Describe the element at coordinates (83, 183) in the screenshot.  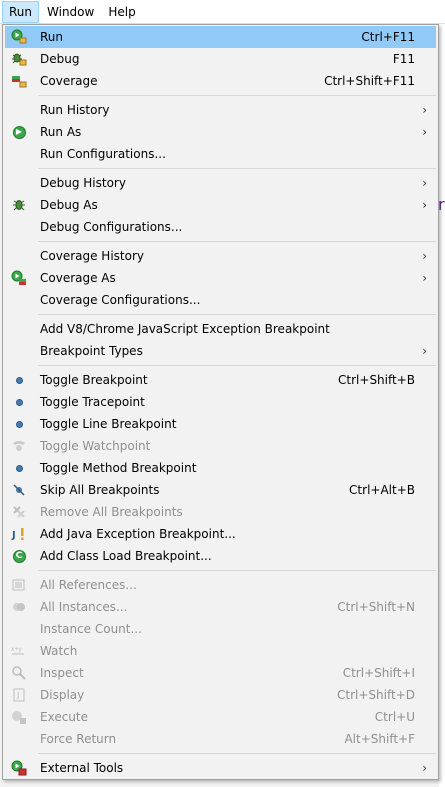
I see `menu-item-label: Debug History` at that location.